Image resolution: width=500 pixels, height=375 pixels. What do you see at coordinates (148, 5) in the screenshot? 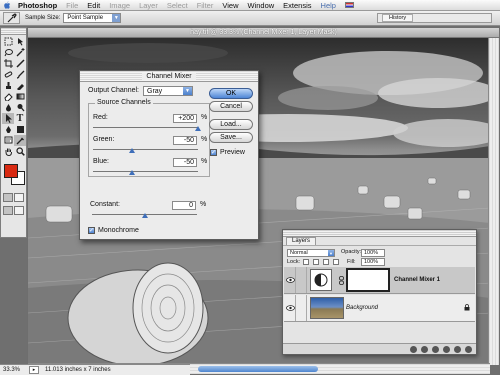
I see `menu-layer: Layer` at bounding box center [148, 5].